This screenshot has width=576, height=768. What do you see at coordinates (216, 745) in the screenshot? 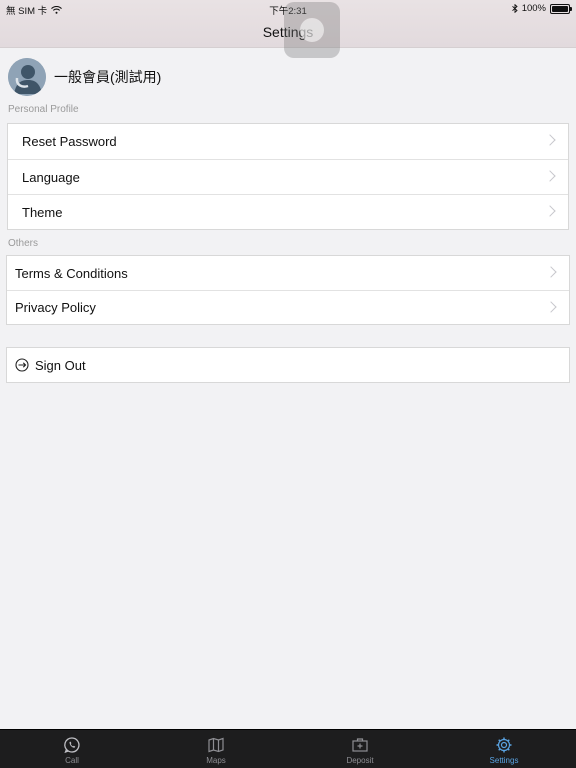
I see `map-icon` at bounding box center [216, 745].